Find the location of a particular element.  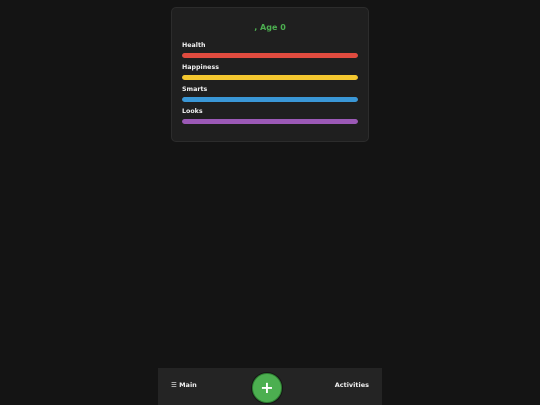

stat-label-happiness: Happiness is located at coordinates (200, 67).